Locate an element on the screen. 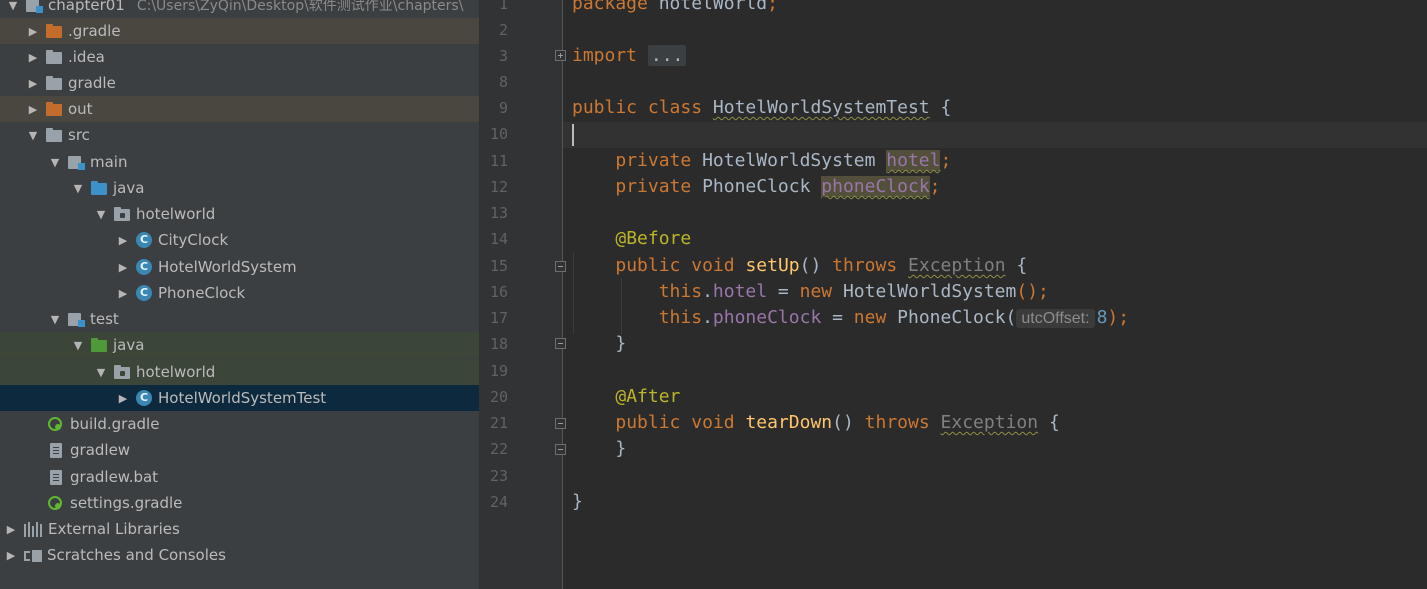  code-line: this.hotel = new HotelWorldSystem(); is located at coordinates (810, 292).